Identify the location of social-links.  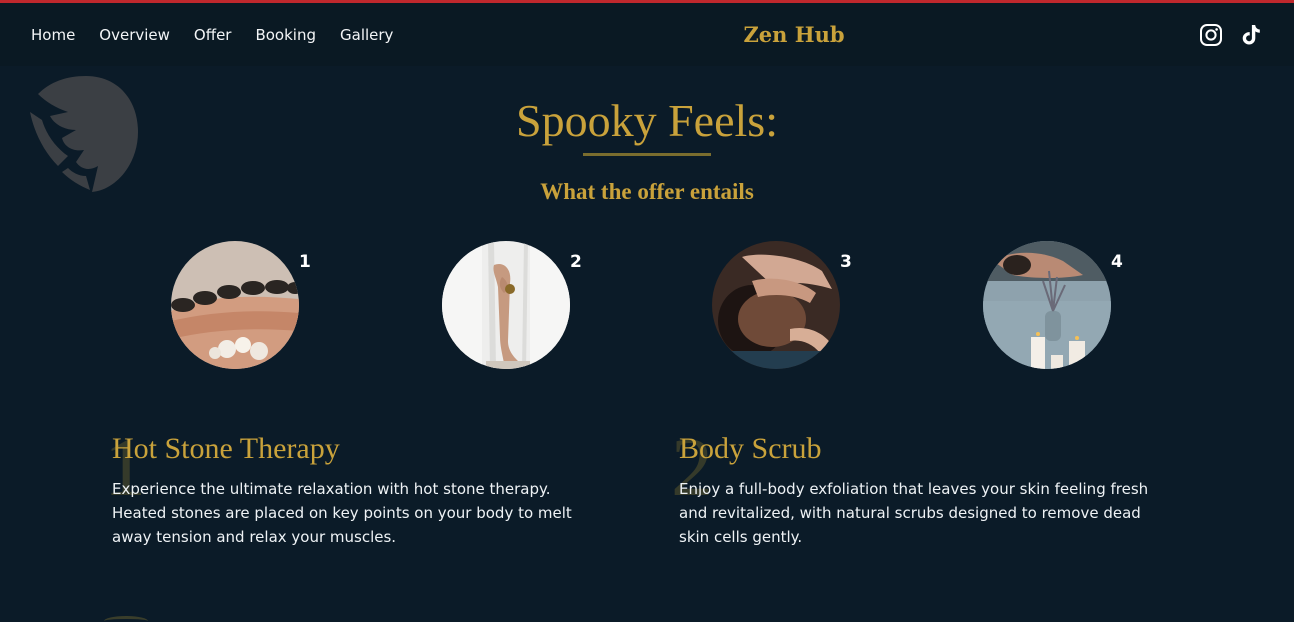
(1231, 34).